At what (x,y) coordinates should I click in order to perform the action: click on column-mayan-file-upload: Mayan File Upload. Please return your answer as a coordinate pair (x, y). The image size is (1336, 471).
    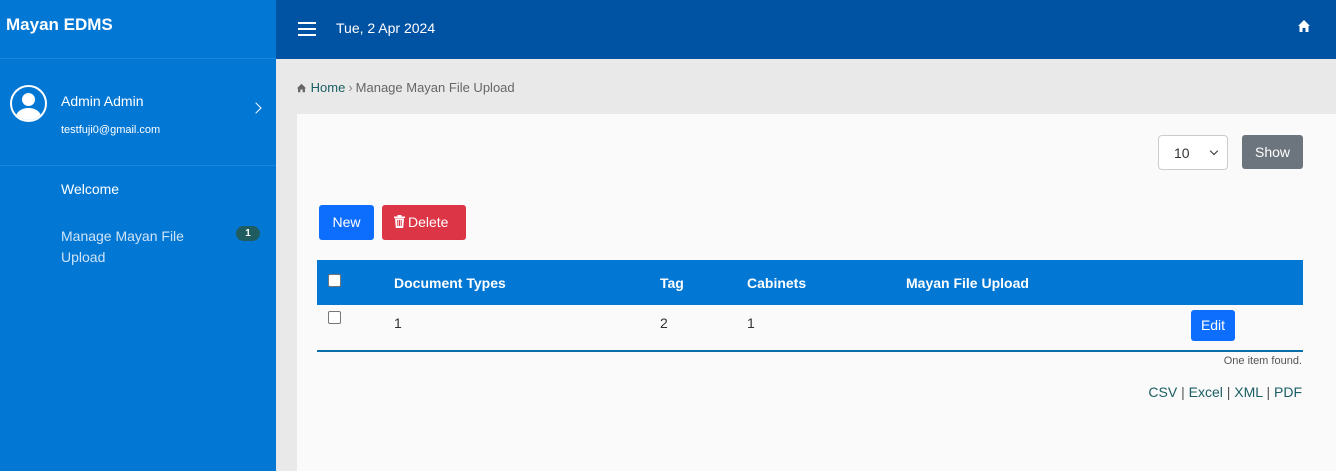
    Looking at the image, I should click on (967, 283).